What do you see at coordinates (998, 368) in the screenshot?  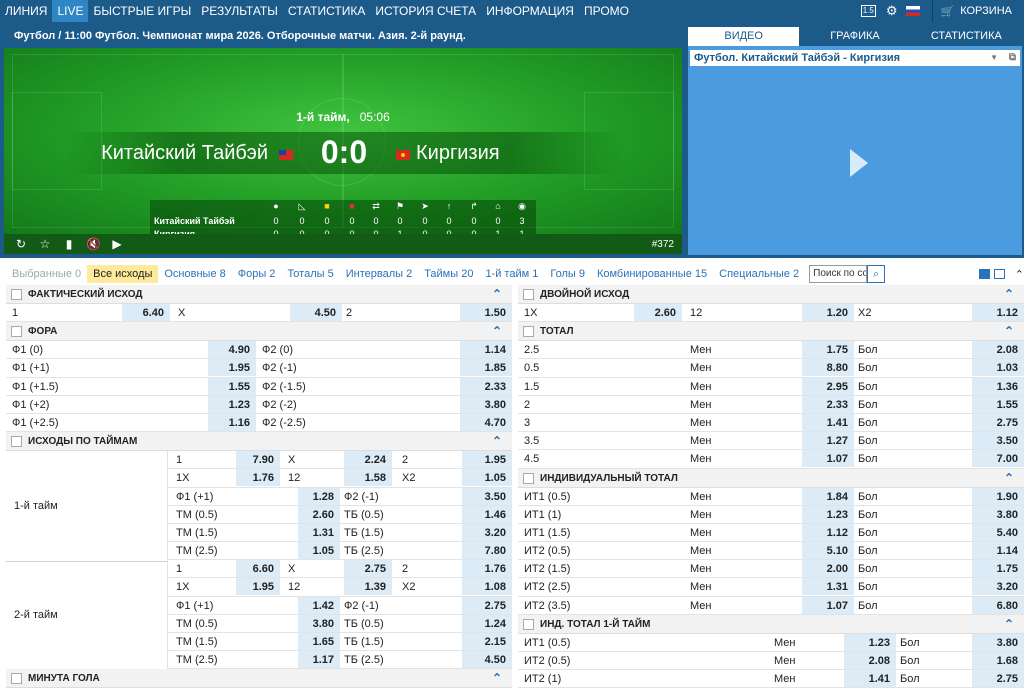 I see `odds-button: 1.03` at bounding box center [998, 368].